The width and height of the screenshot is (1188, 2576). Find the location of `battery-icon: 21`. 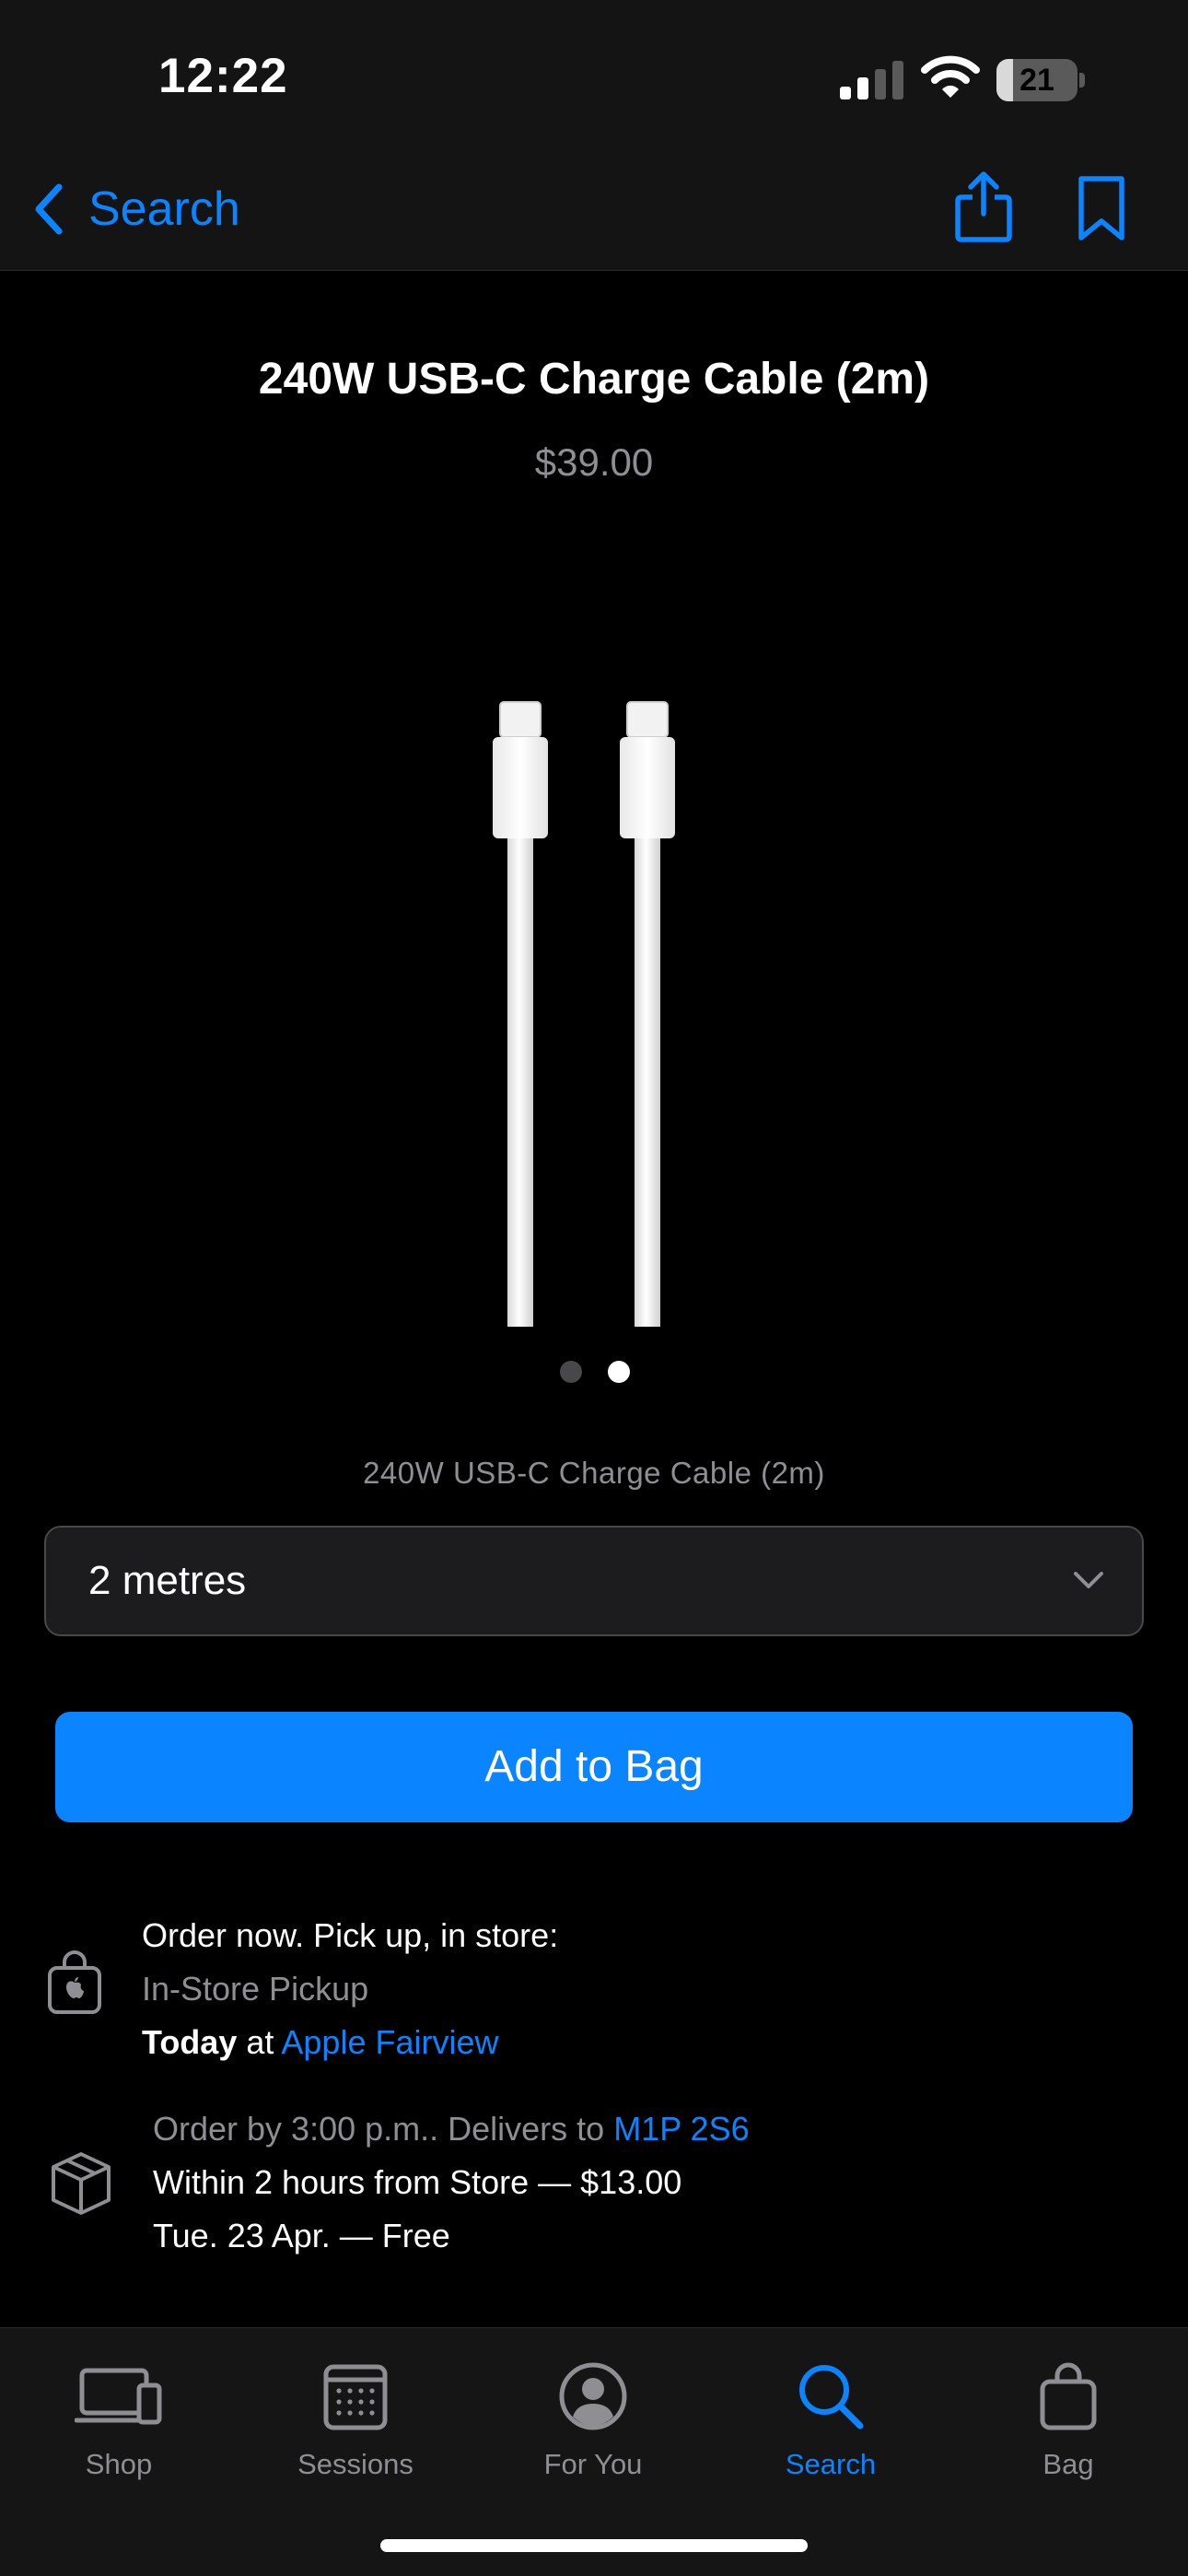

battery-icon: 21 is located at coordinates (1040, 80).